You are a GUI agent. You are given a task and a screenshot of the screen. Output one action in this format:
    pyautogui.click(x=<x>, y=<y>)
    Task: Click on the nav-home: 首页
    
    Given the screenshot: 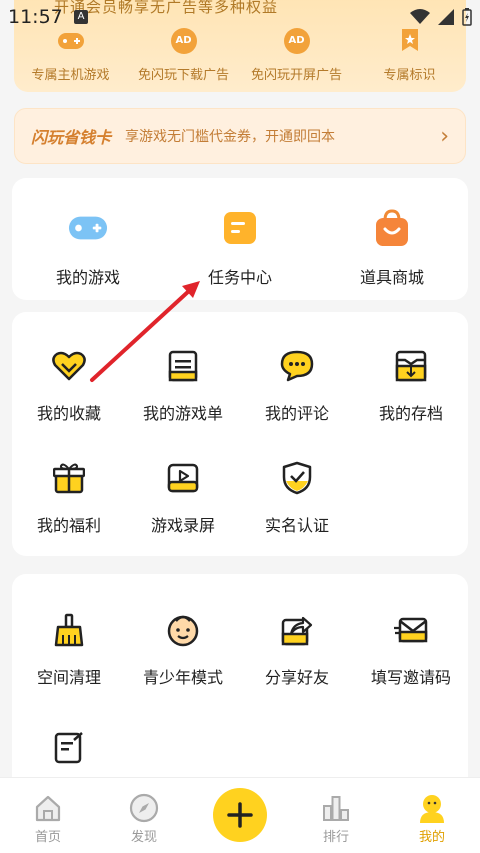 What is the action you would take?
    pyautogui.click(x=48, y=815)
    